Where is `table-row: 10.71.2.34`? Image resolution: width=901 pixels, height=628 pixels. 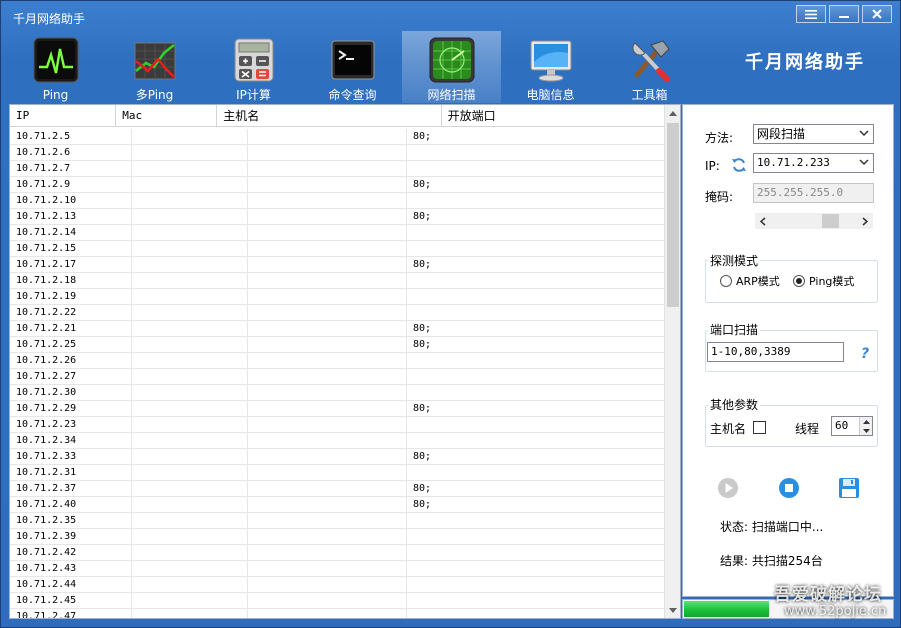
table-row: 10.71.2.34 is located at coordinates (338, 441).